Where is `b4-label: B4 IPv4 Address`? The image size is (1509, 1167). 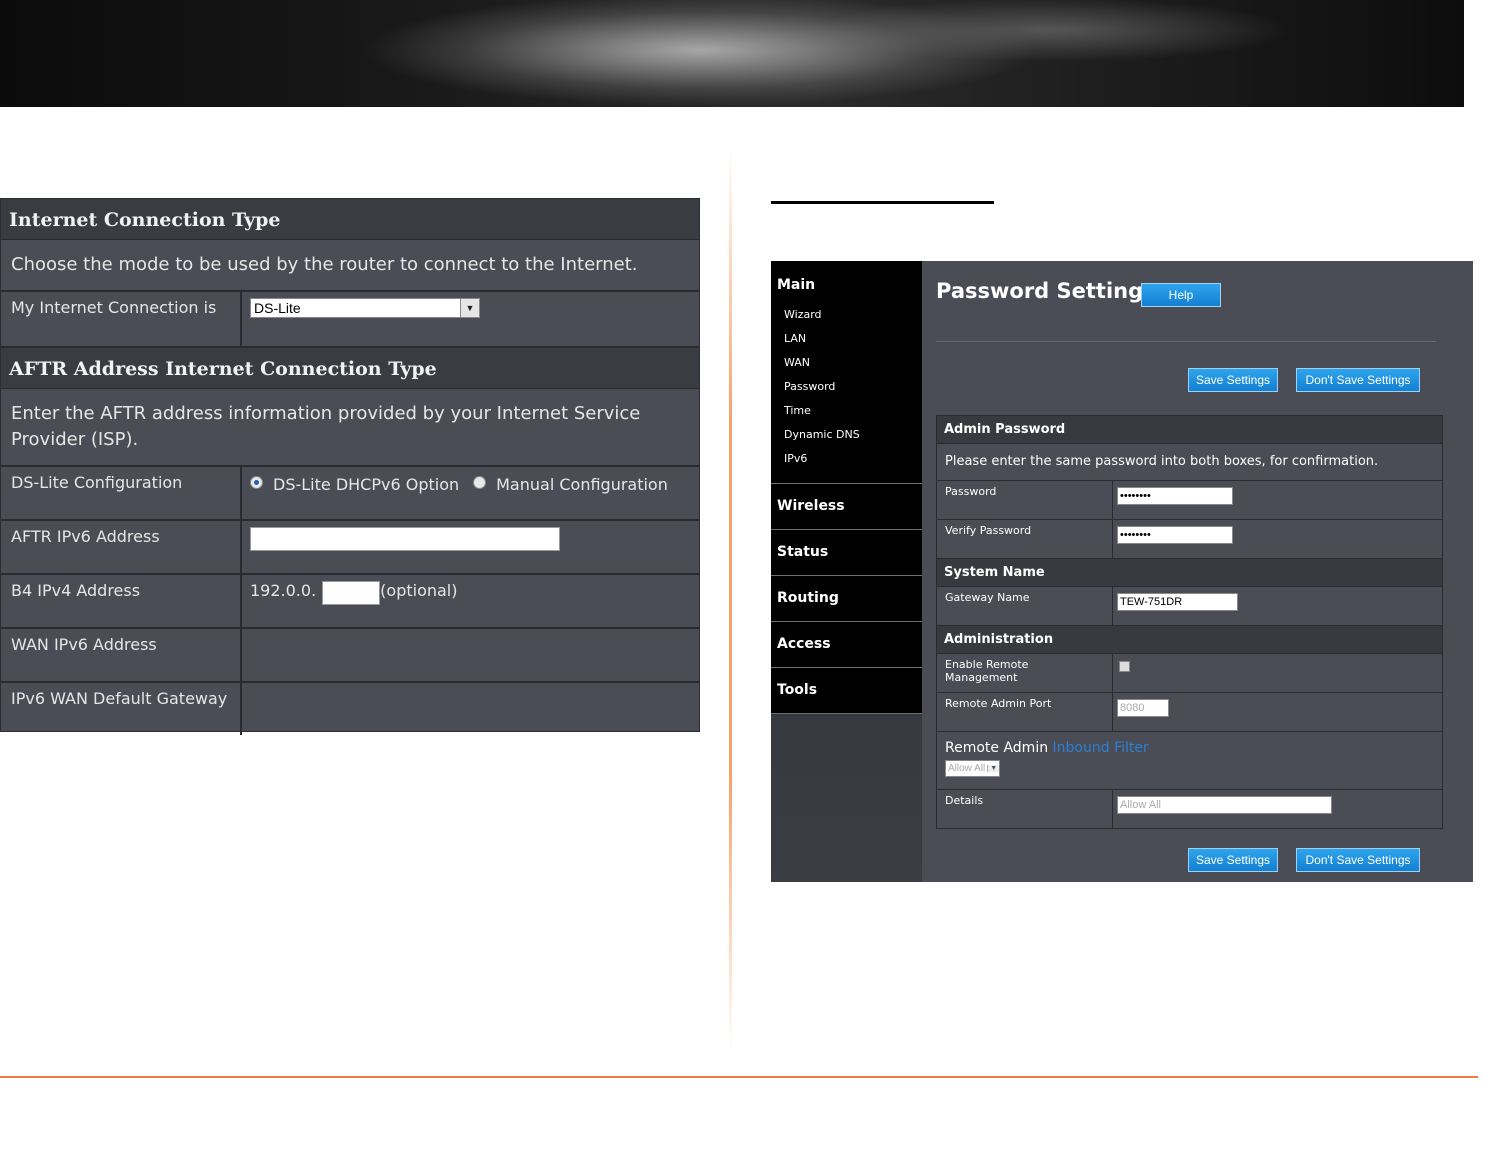 b4-label: B4 IPv4 Address is located at coordinates (121, 601).